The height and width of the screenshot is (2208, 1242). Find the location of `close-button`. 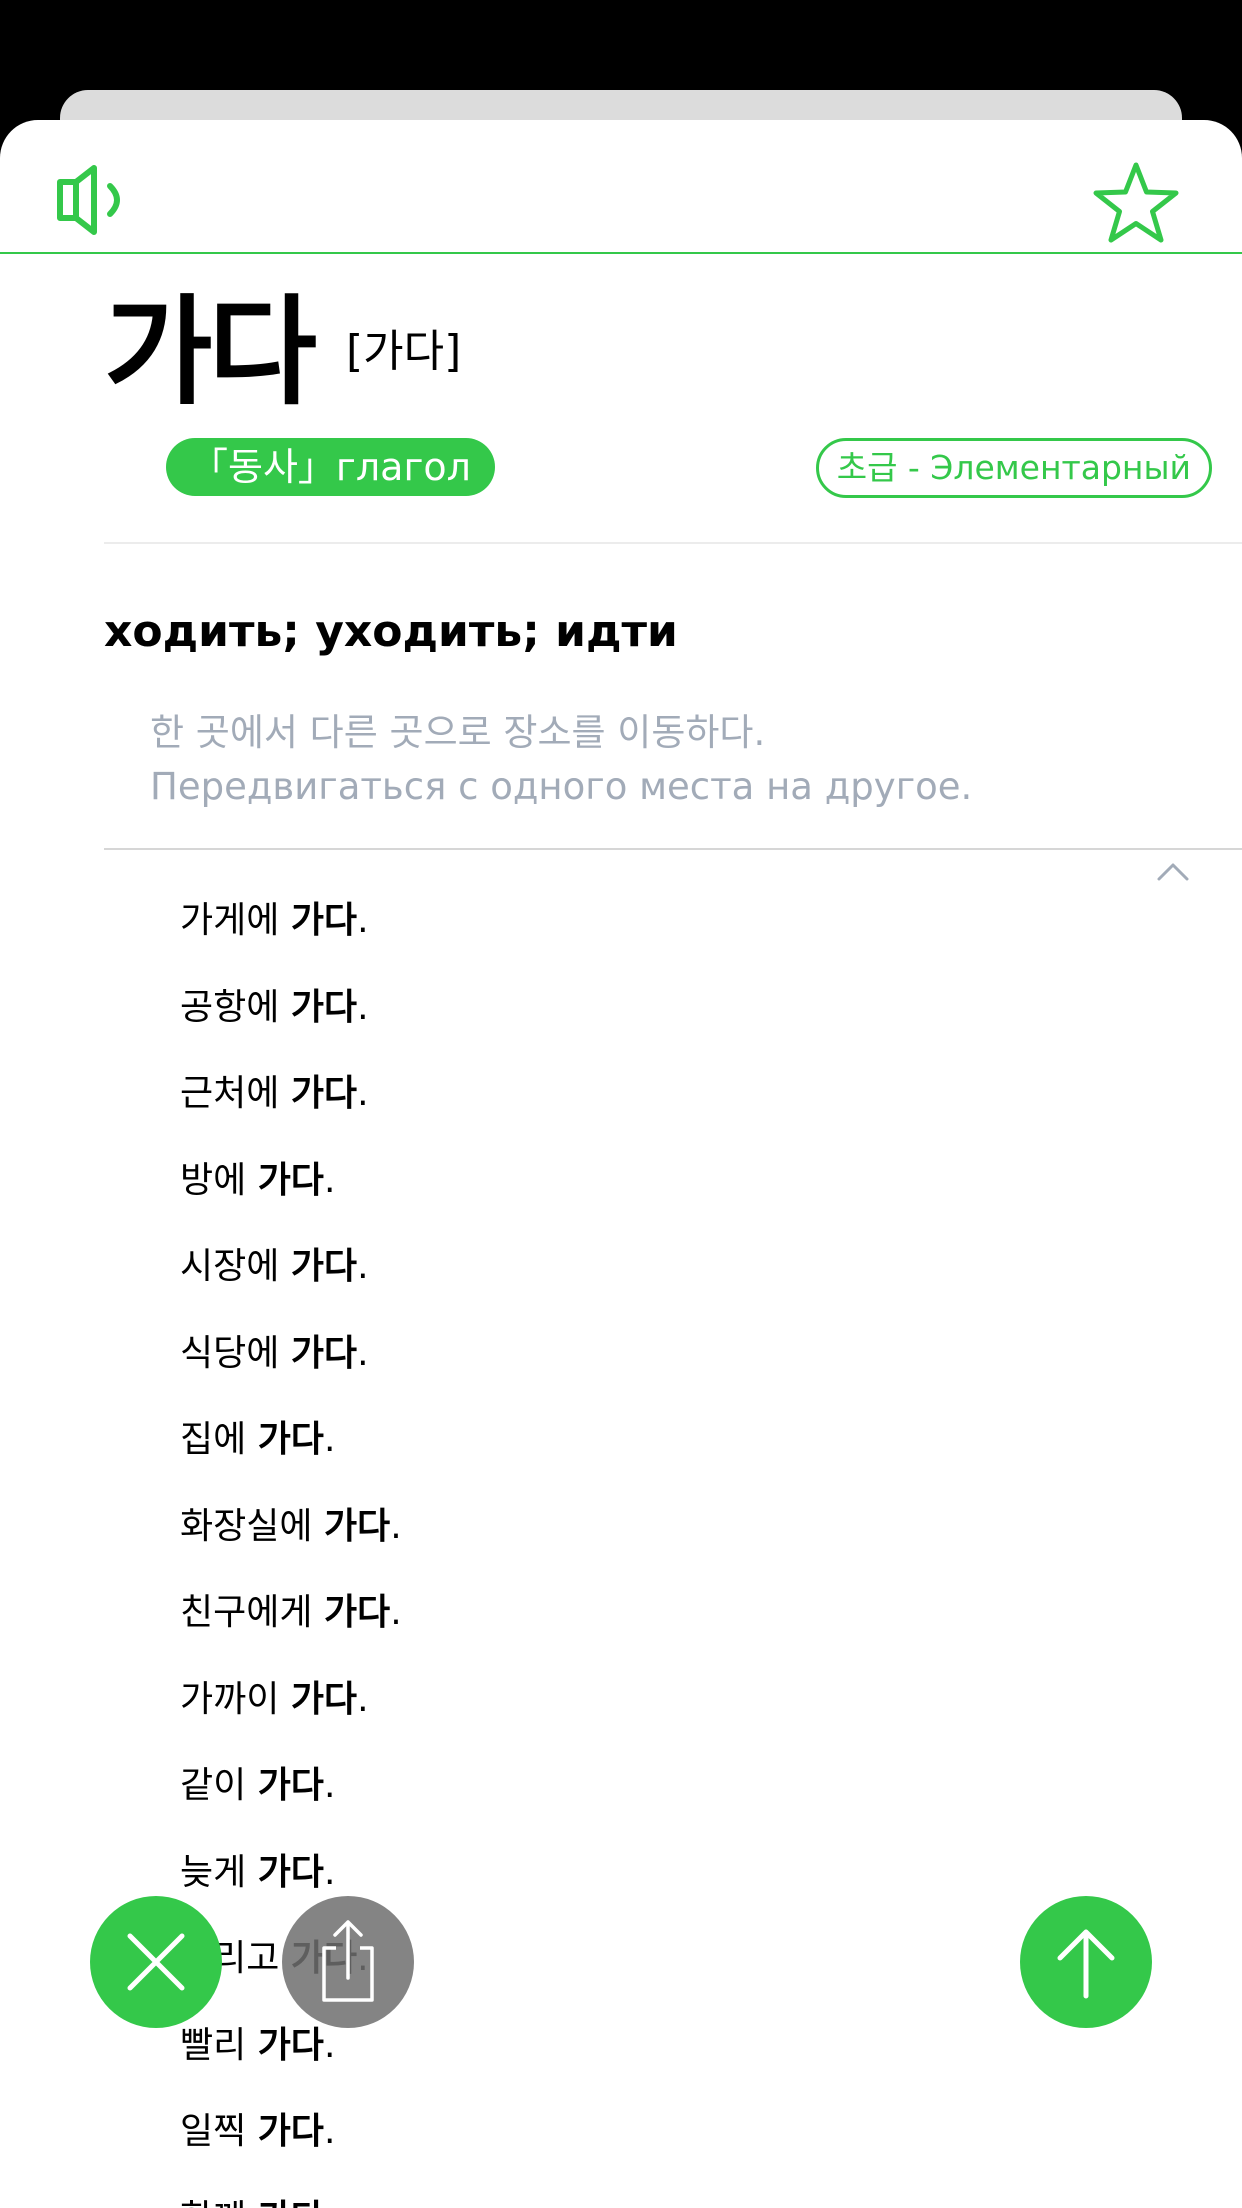

close-button is located at coordinates (156, 1962).